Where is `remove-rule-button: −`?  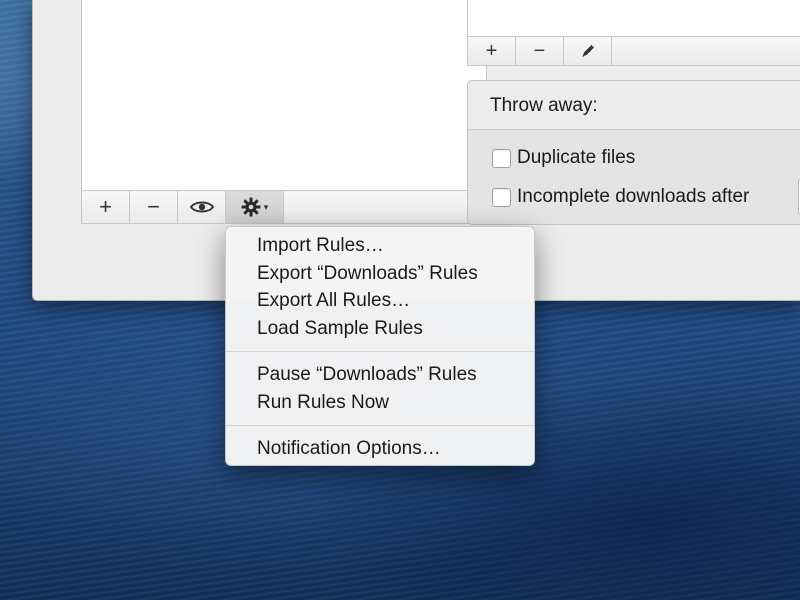 remove-rule-button: − is located at coordinates (154, 207).